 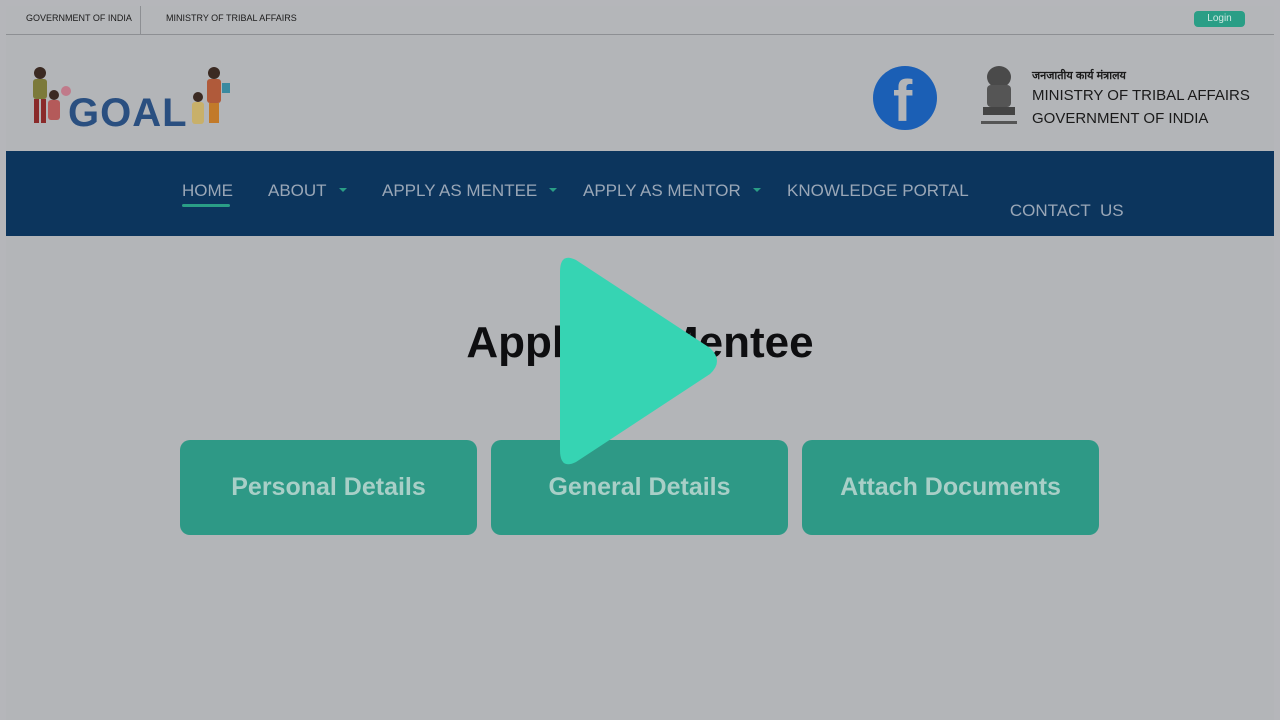 I want to click on nav-item-label: ABOUT, so click(x=297, y=190).